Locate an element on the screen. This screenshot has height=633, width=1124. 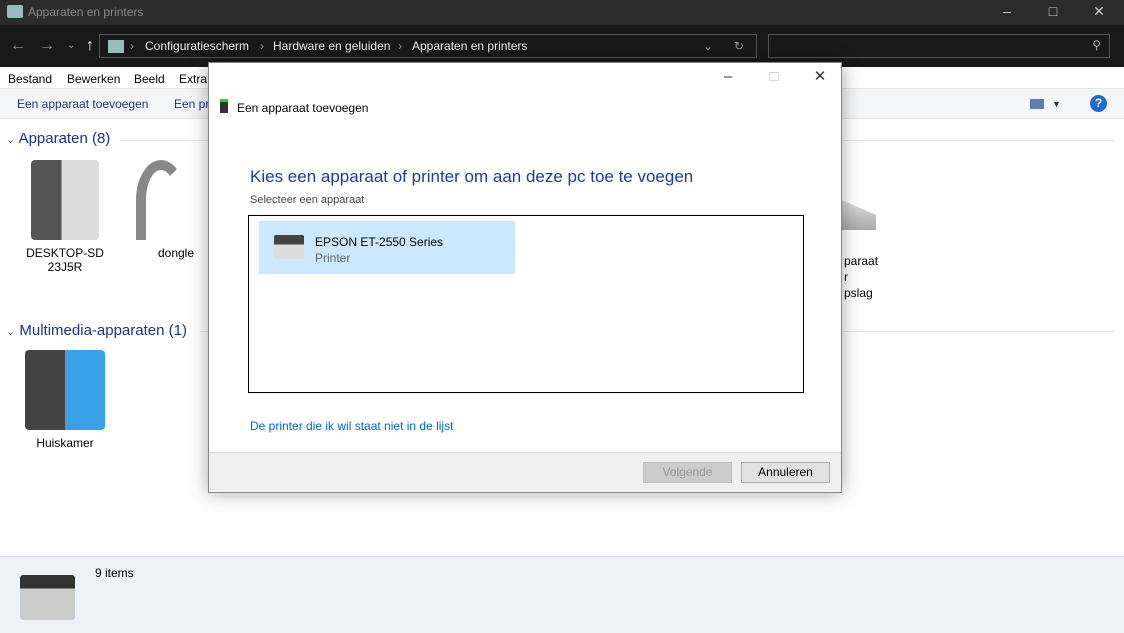
group-multimedia: ⌄ Multimedia-apparaten (1) is located at coordinates (96, 330).